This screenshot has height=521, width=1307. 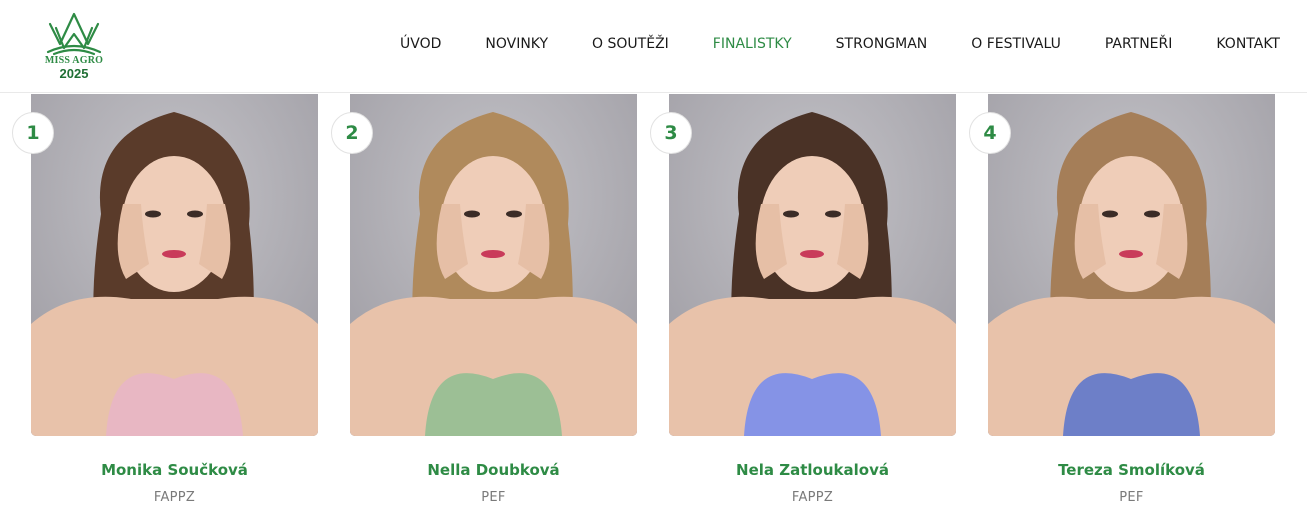 What do you see at coordinates (352, 133) in the screenshot?
I see `finalist-number-badge: 2` at bounding box center [352, 133].